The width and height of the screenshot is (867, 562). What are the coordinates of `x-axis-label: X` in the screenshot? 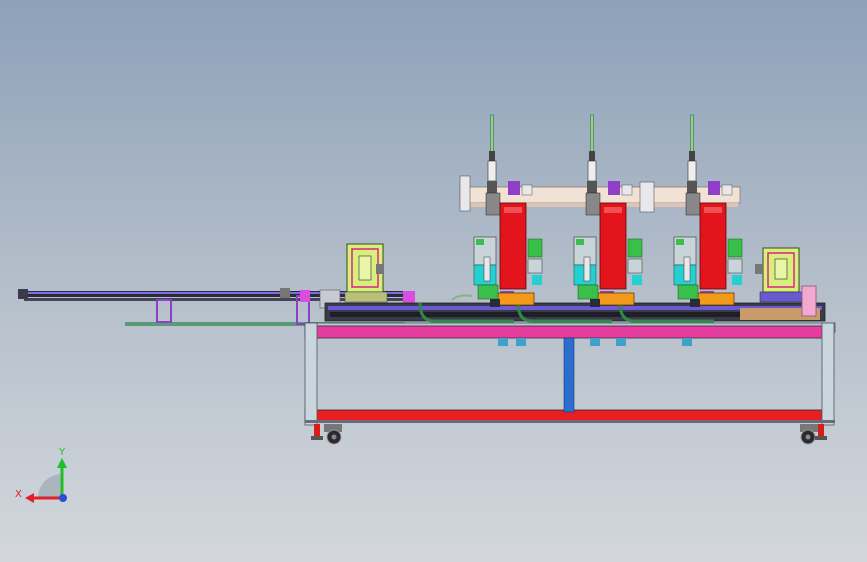 It's located at (18, 494).